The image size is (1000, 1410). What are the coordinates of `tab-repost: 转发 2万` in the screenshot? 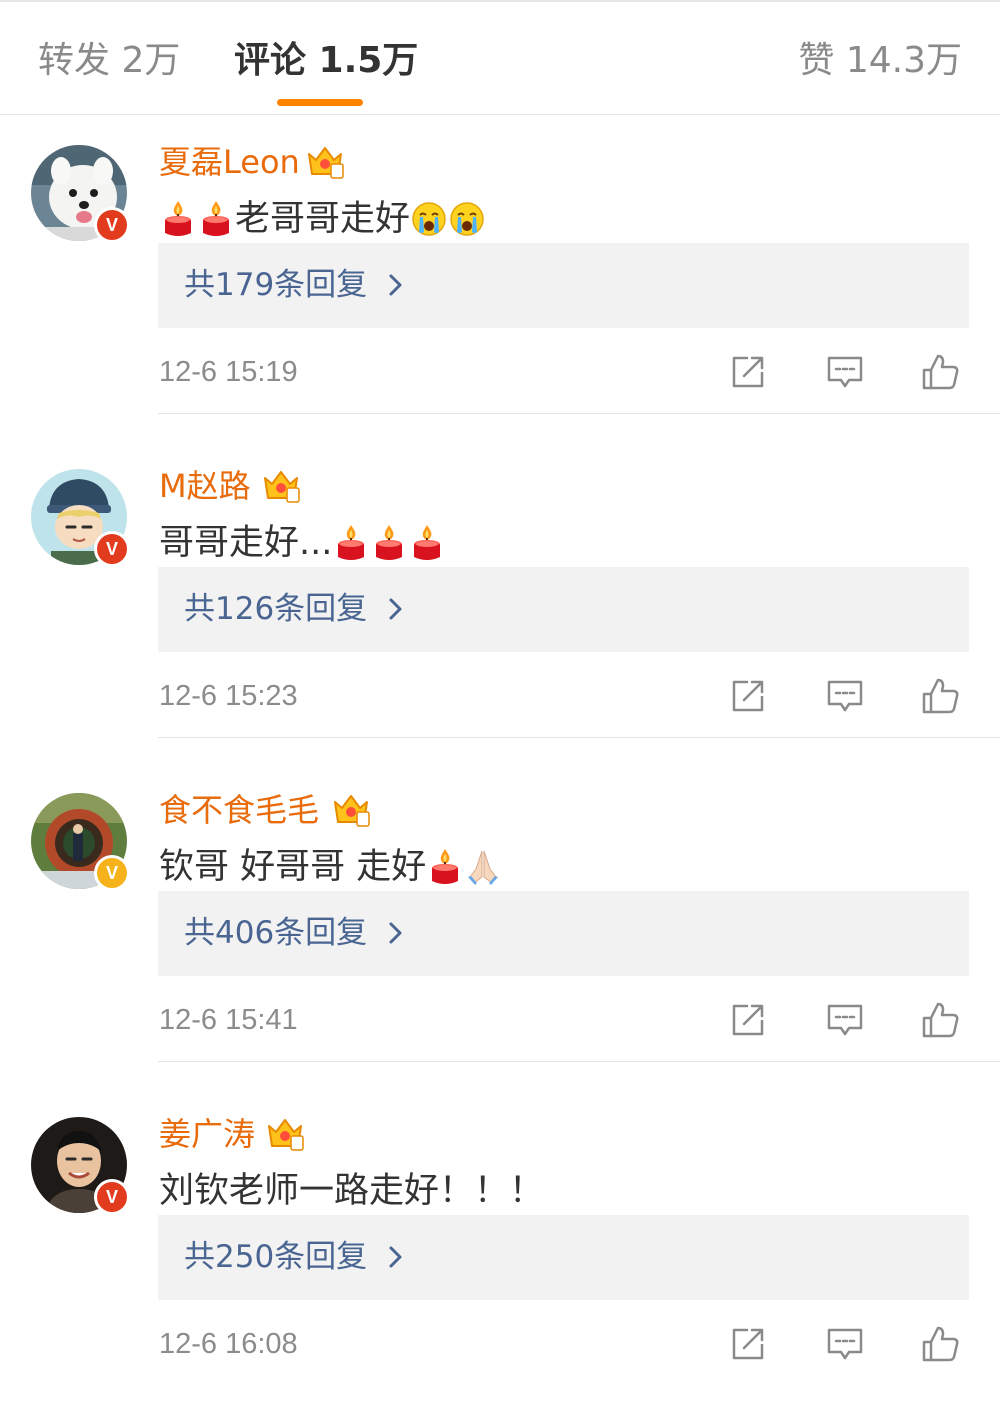 It's located at (109, 61).